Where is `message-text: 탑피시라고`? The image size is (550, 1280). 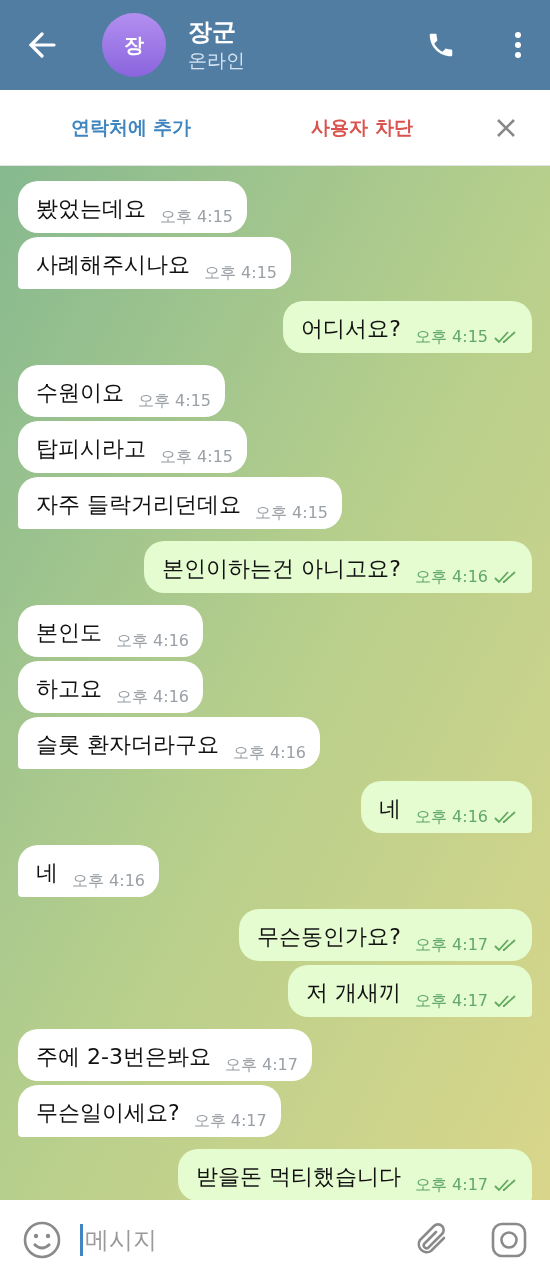 message-text: 탑피시라고 is located at coordinates (91, 449).